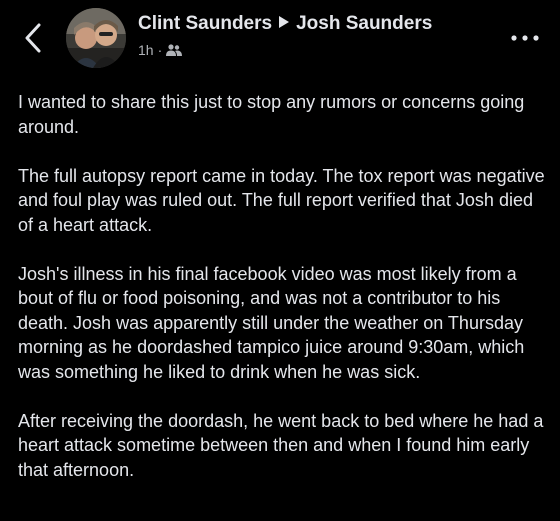 The width and height of the screenshot is (560, 521). I want to click on timestamp: 1h, so click(146, 50).